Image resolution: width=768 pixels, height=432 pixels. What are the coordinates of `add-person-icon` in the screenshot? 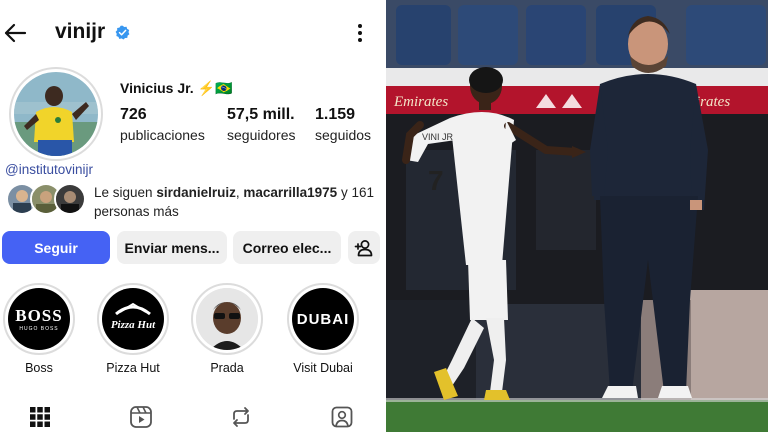 It's located at (363, 247).